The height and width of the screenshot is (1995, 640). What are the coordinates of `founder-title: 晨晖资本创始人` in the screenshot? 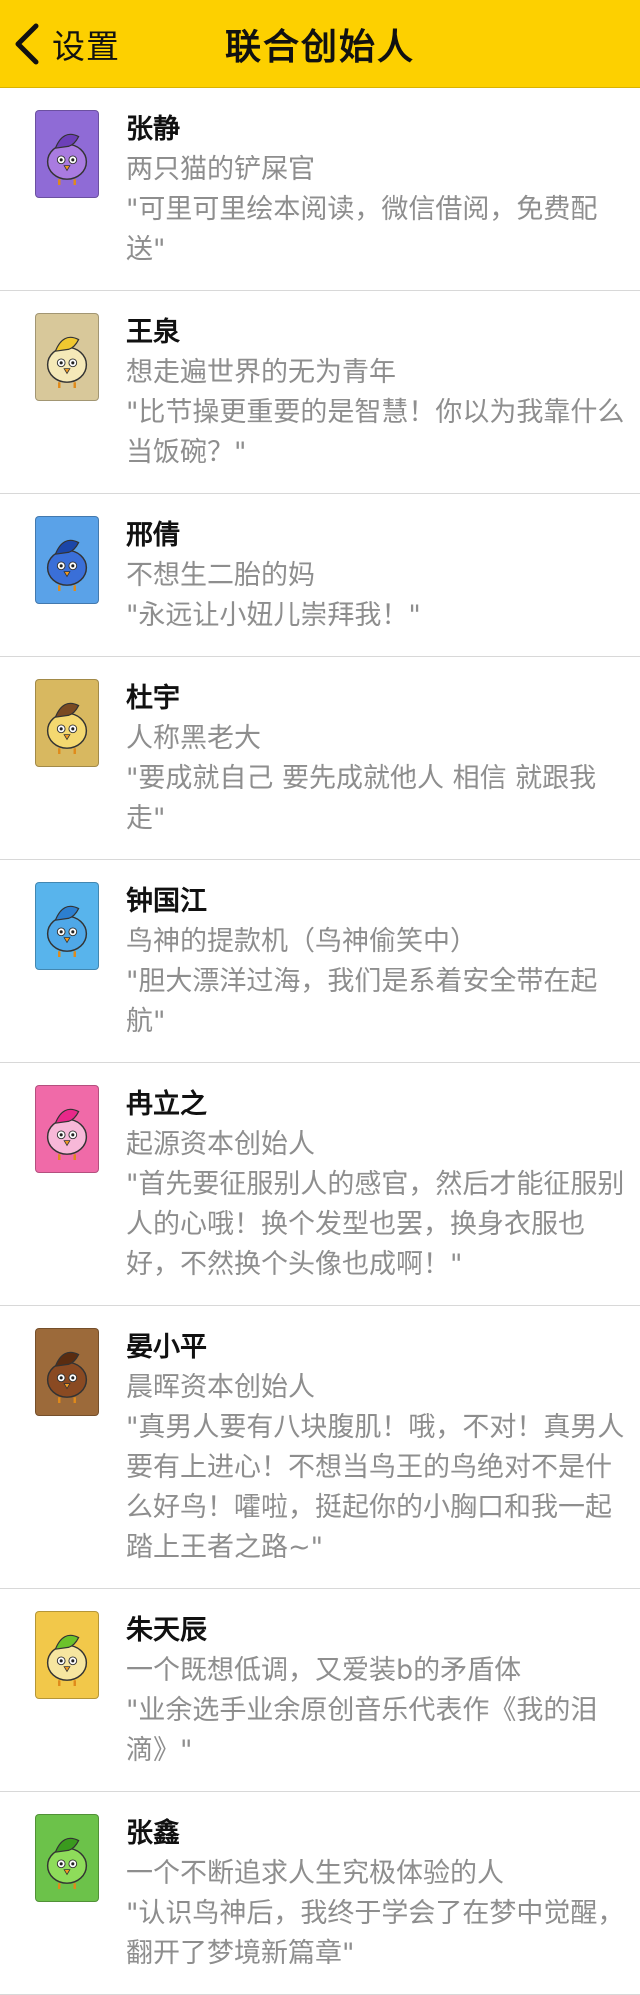 It's located at (220, 1387).